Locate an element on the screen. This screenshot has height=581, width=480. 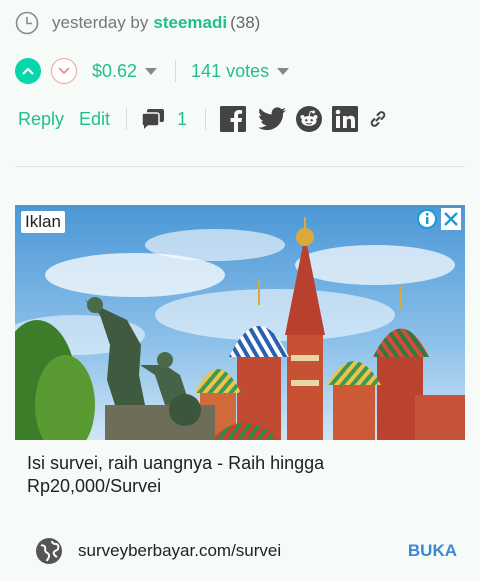
upvote-button is located at coordinates (28, 71).